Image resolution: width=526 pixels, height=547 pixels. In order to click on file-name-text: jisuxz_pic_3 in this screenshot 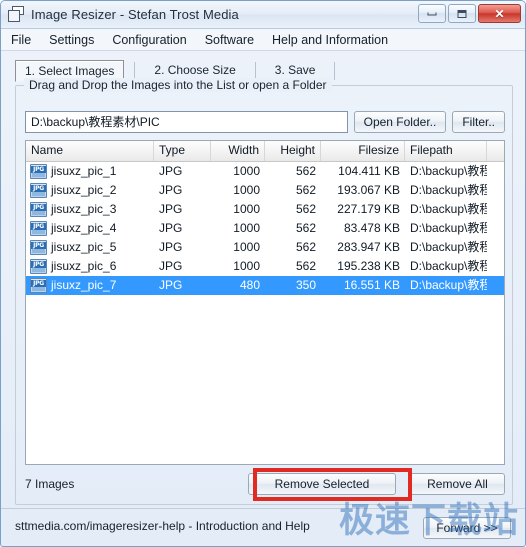, I will do `click(84, 209)`.